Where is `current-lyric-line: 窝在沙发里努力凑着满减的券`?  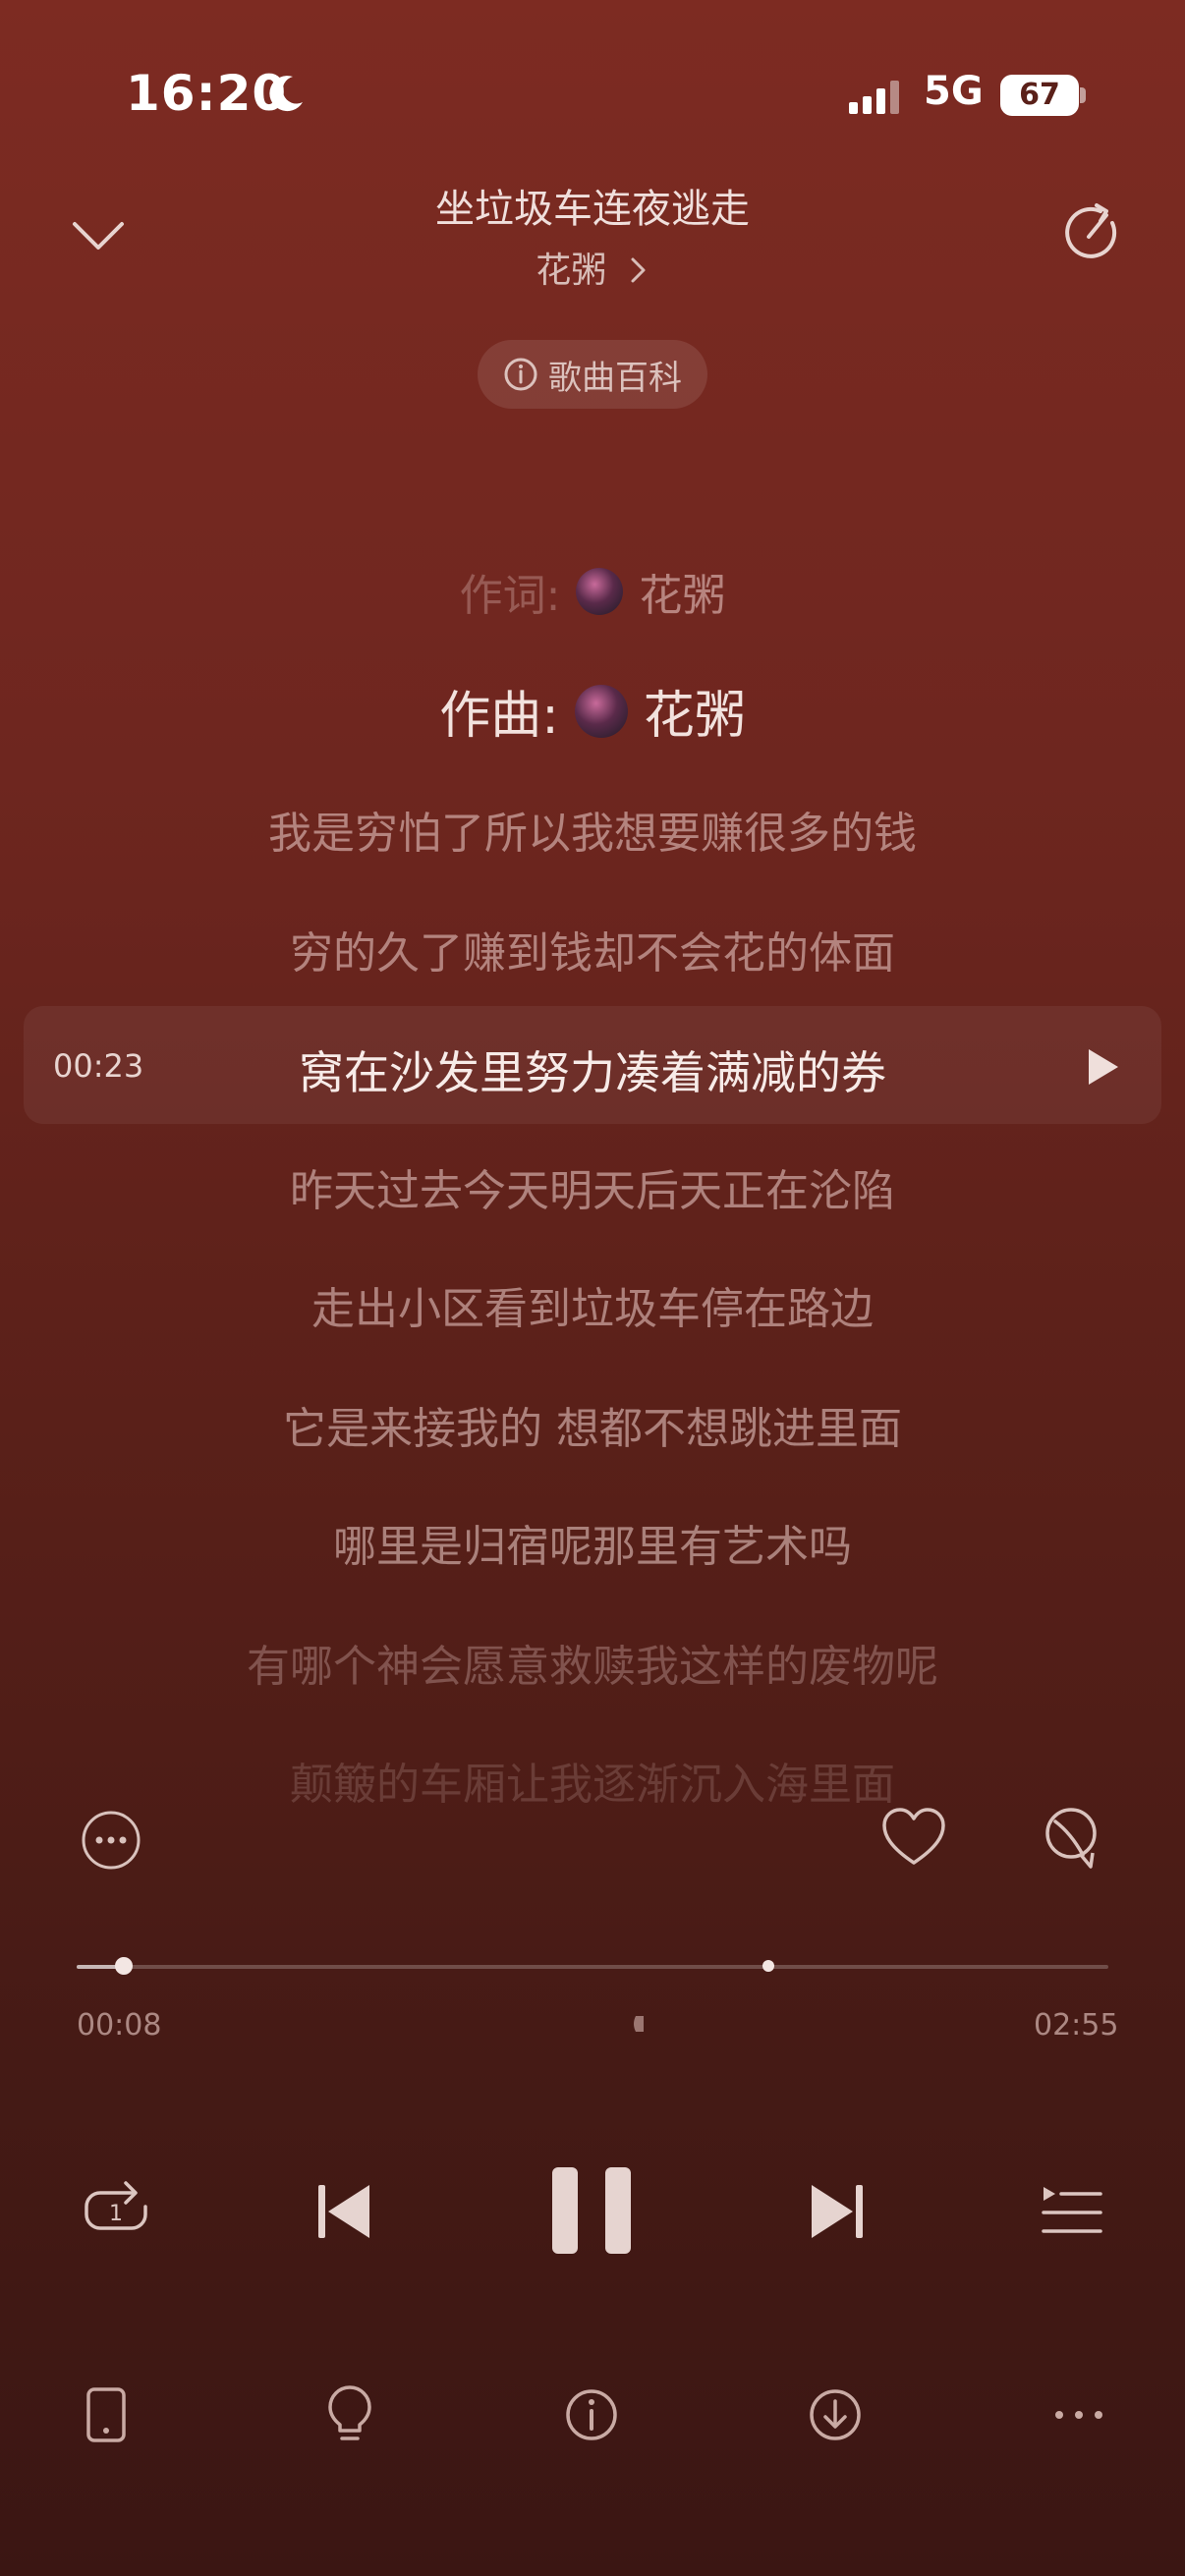
current-lyric-line: 窝在沙发里努力凑着满减的券 is located at coordinates (592, 1069).